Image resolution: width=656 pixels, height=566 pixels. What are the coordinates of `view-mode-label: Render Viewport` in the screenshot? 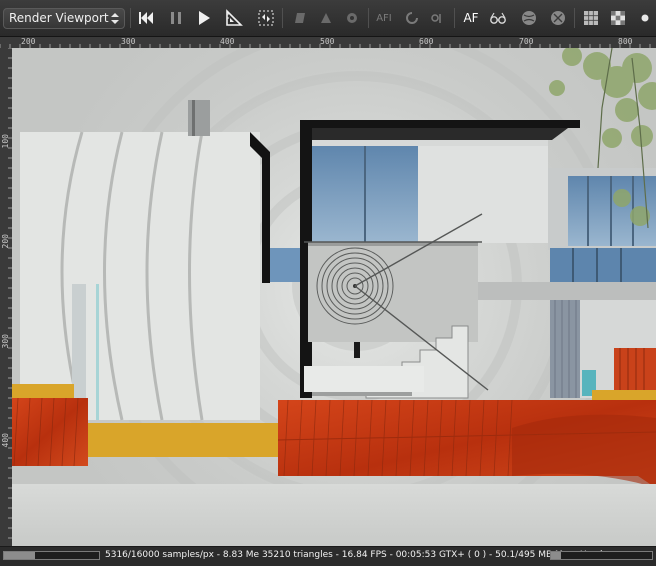 It's located at (59, 18).